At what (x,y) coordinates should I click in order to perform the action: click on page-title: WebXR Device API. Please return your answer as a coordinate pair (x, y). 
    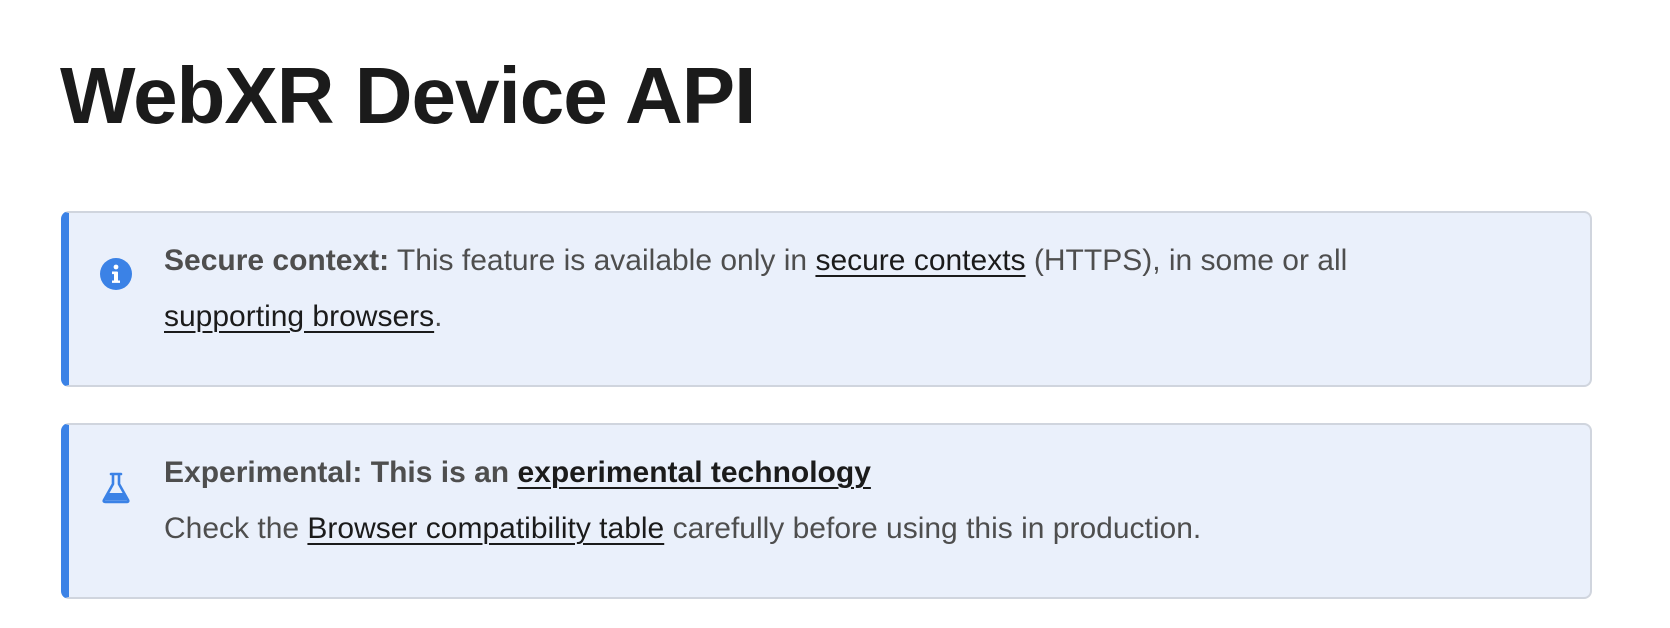
    Looking at the image, I should click on (408, 95).